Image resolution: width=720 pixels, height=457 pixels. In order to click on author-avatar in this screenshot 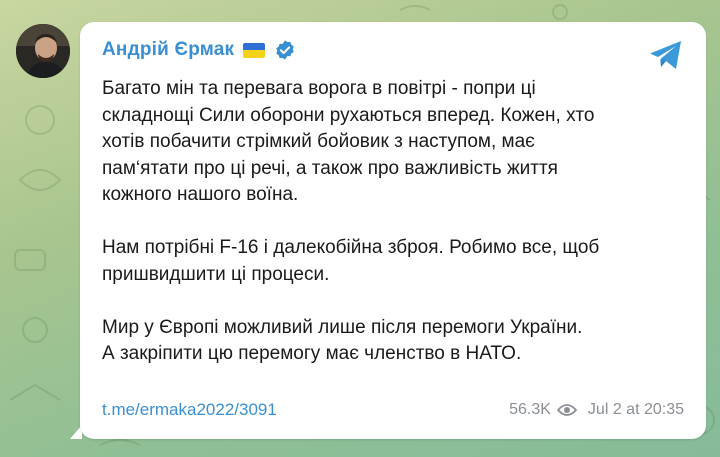, I will do `click(43, 51)`.